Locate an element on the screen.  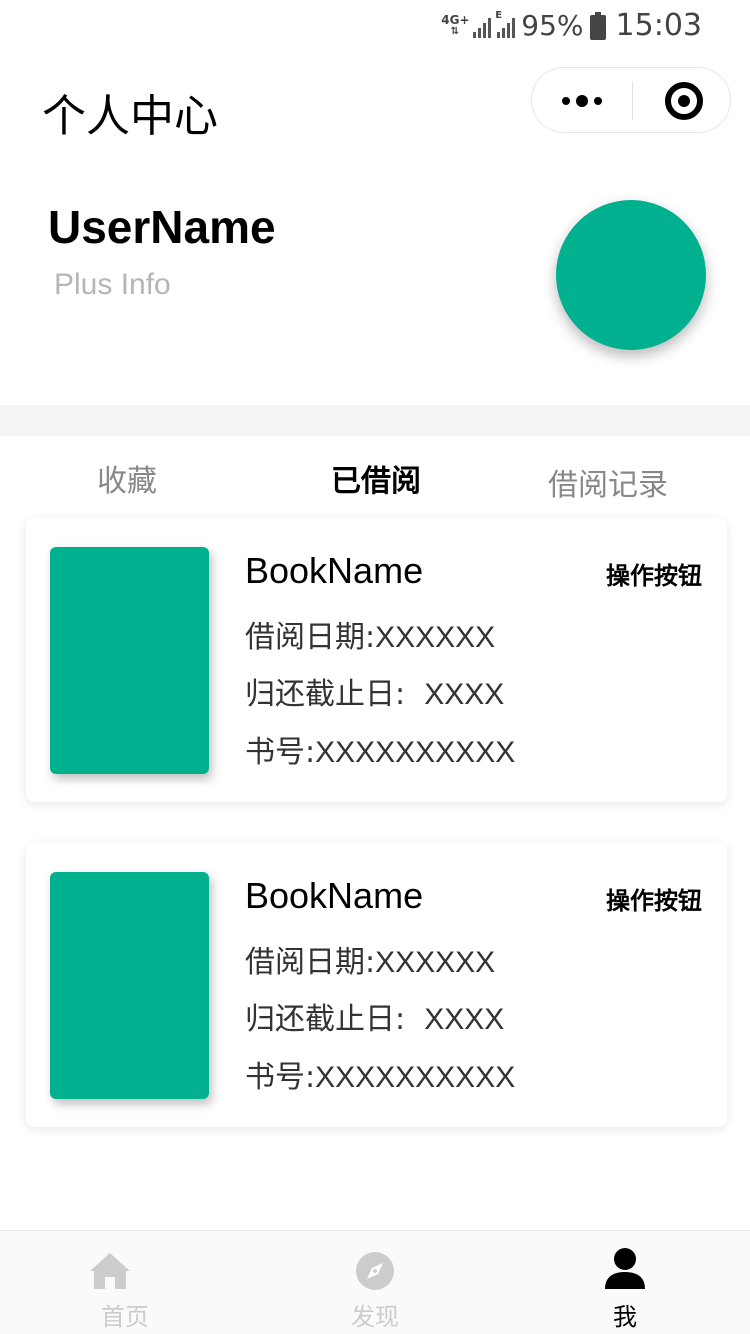
more-icon is located at coordinates (582, 101).